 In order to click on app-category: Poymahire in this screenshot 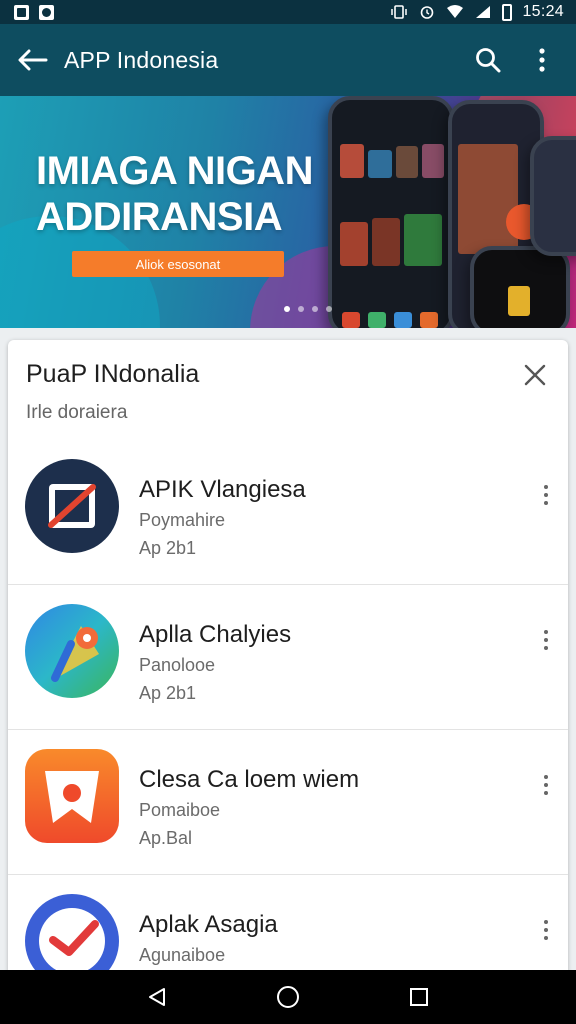, I will do `click(182, 520)`.